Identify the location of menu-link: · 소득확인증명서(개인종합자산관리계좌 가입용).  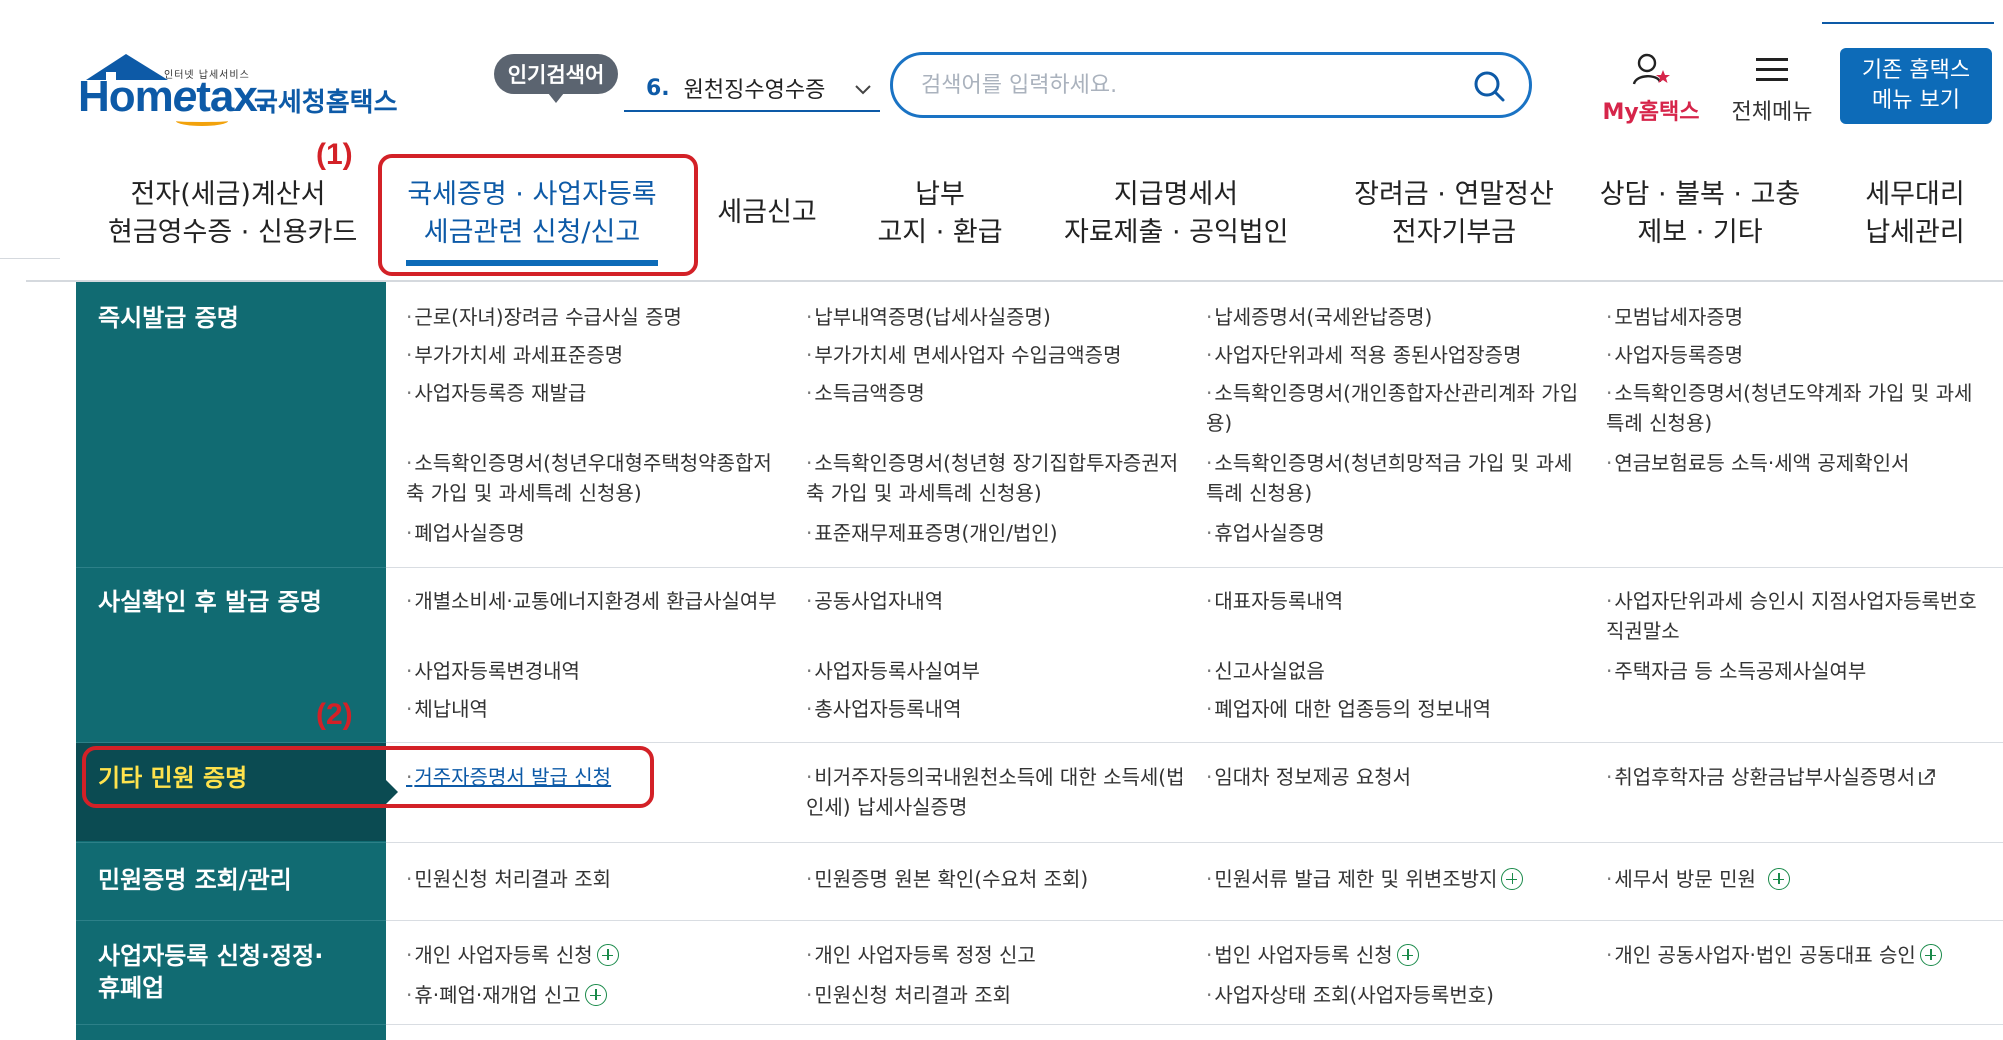
(1396, 408).